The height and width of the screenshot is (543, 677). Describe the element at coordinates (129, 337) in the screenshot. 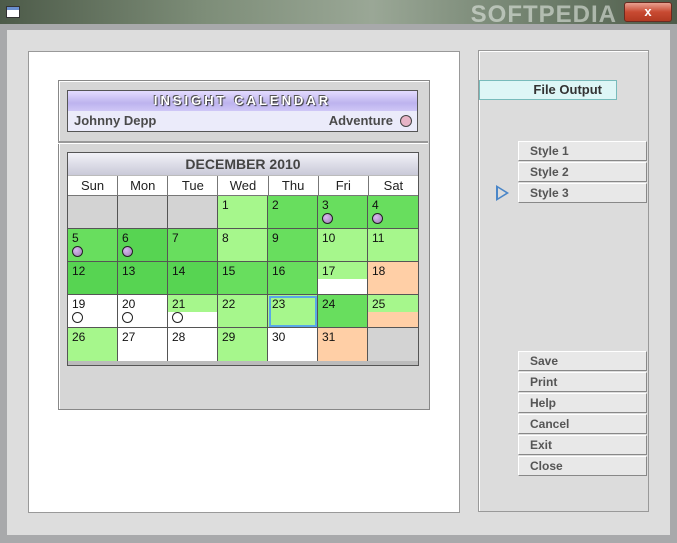

I see `day-number: 27` at that location.